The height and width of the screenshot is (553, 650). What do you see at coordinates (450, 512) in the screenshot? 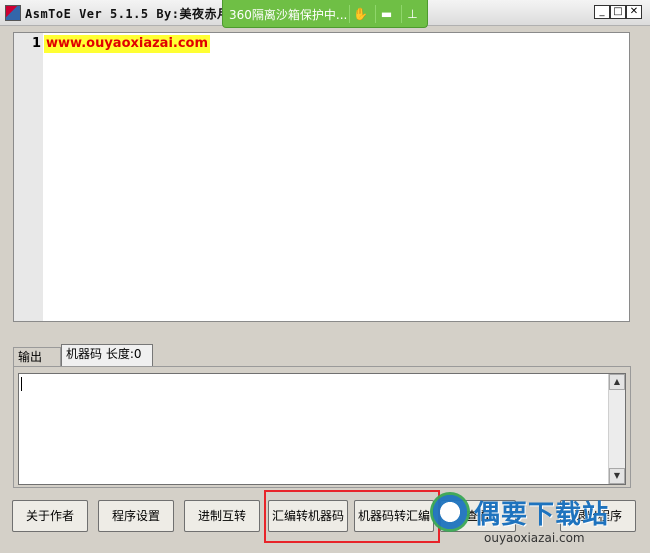
I see `watermark-logo-icon` at bounding box center [450, 512].